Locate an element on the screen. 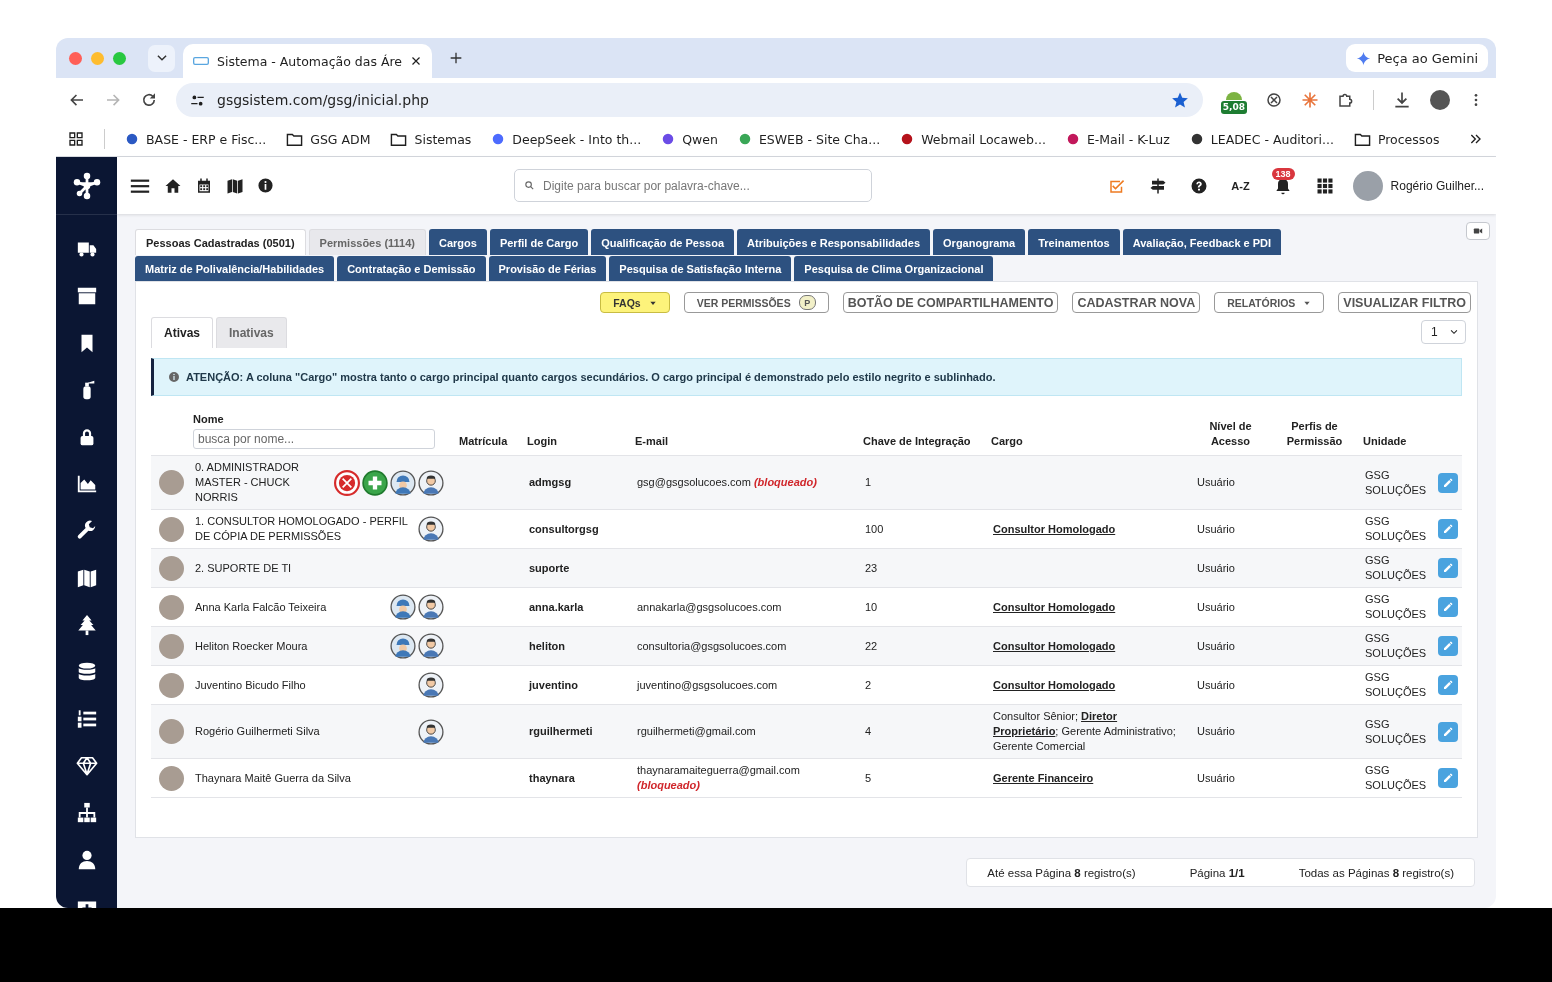  tab: Avaliação, Feedback e PDI is located at coordinates (1202, 242).